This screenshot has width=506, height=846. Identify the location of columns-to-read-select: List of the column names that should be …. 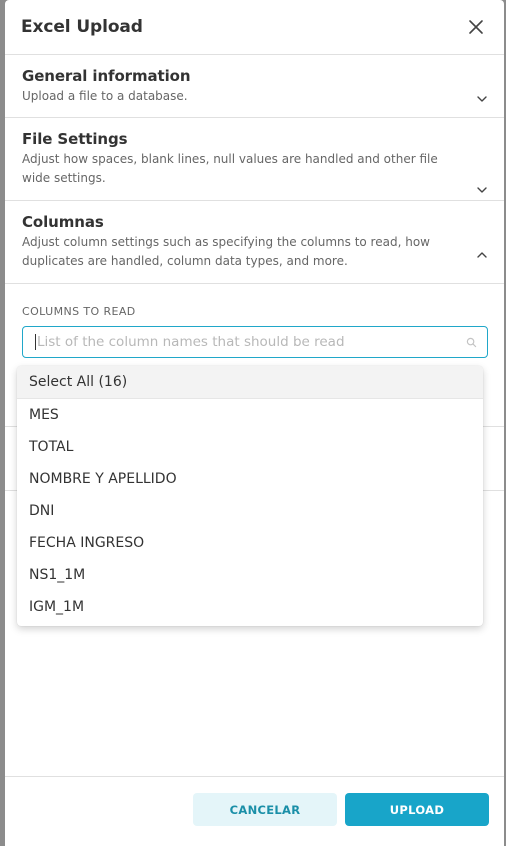
(255, 342).